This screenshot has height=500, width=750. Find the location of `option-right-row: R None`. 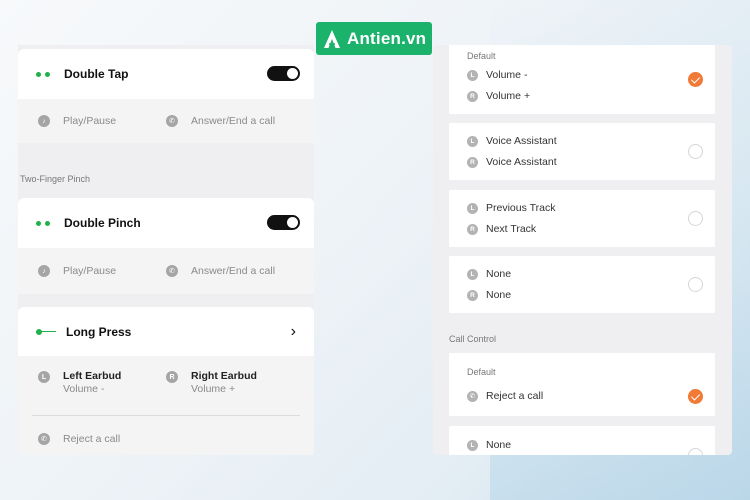

option-right-row: R None is located at coordinates (489, 295).